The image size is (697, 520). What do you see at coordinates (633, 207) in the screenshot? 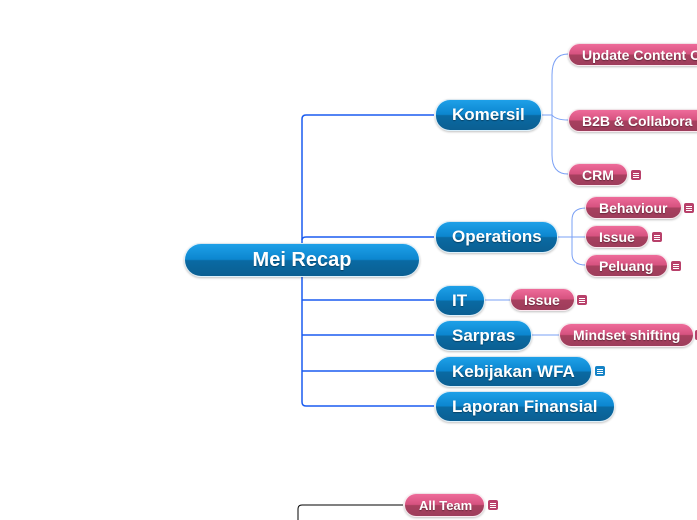
I see `subtopic-behaviour: Behaviour` at bounding box center [633, 207].